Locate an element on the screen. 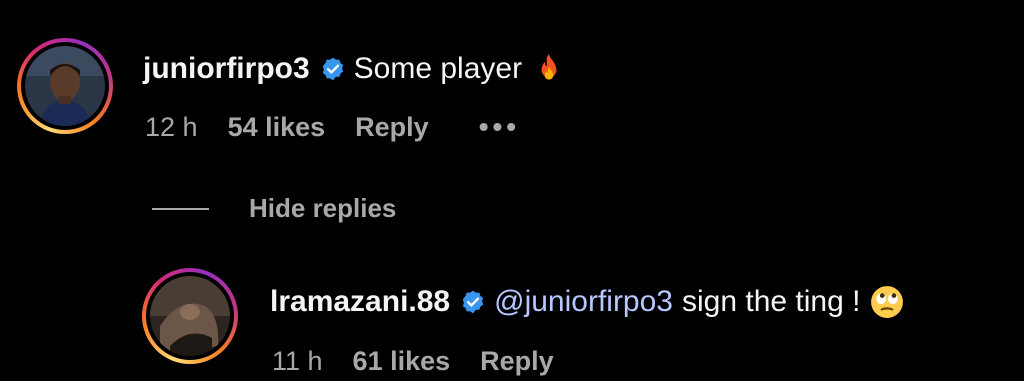  more-options-icon: ••• is located at coordinates (499, 127).